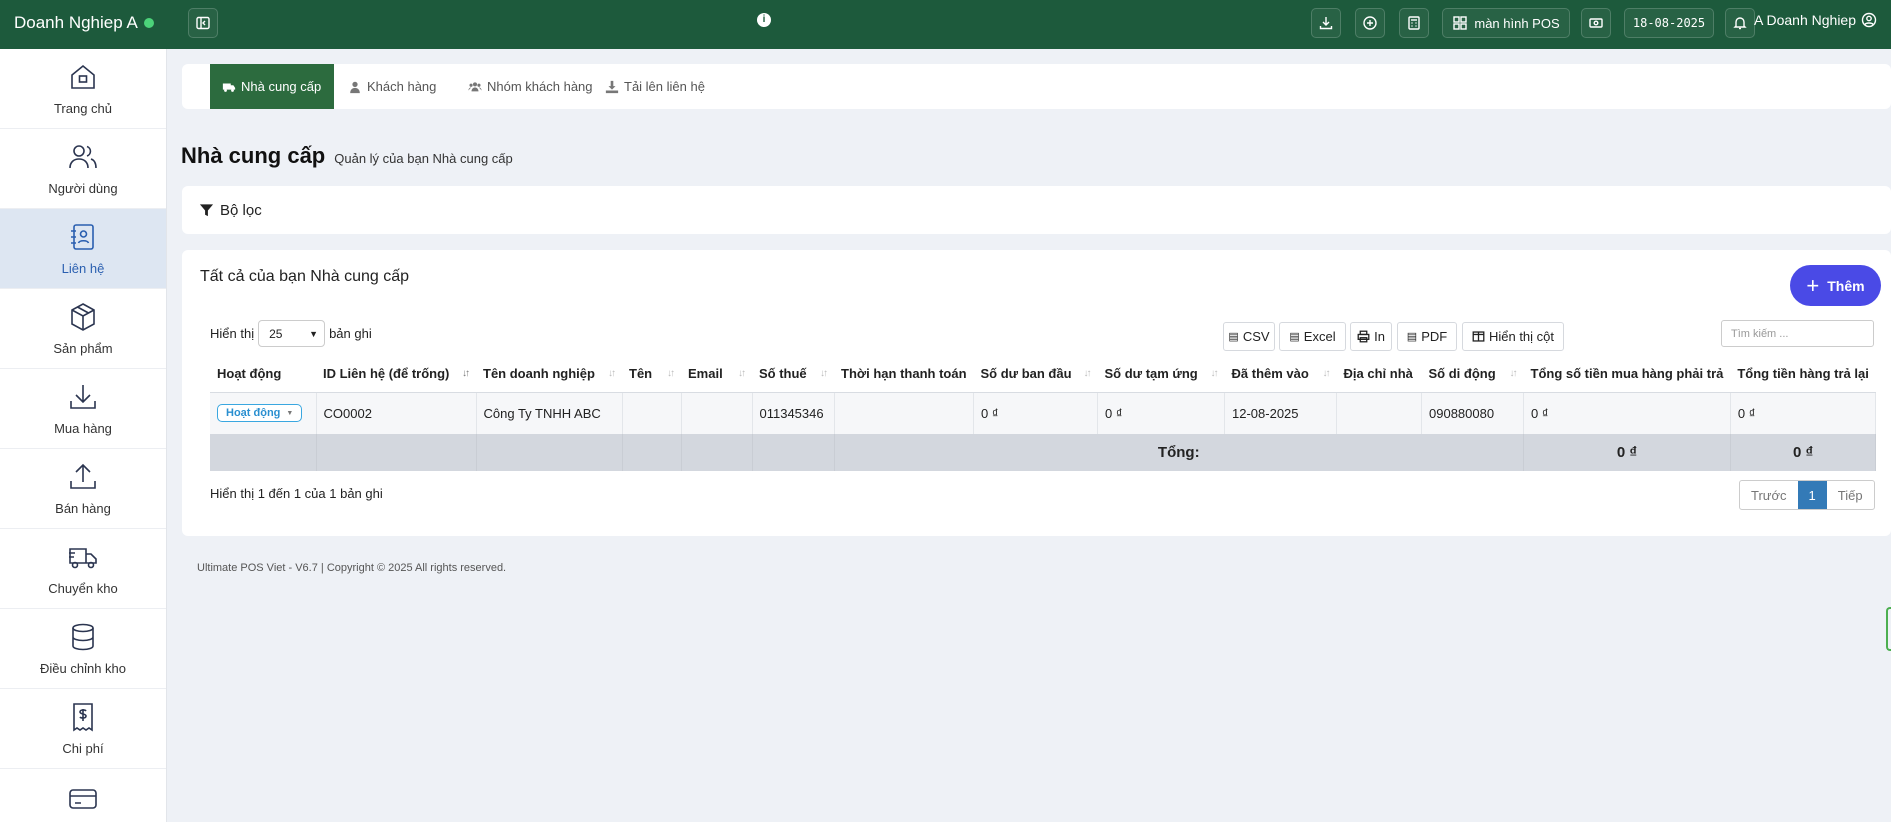  Describe the element at coordinates (1472, 374) in the screenshot. I see `column-header: Số di động ↓↑` at that location.